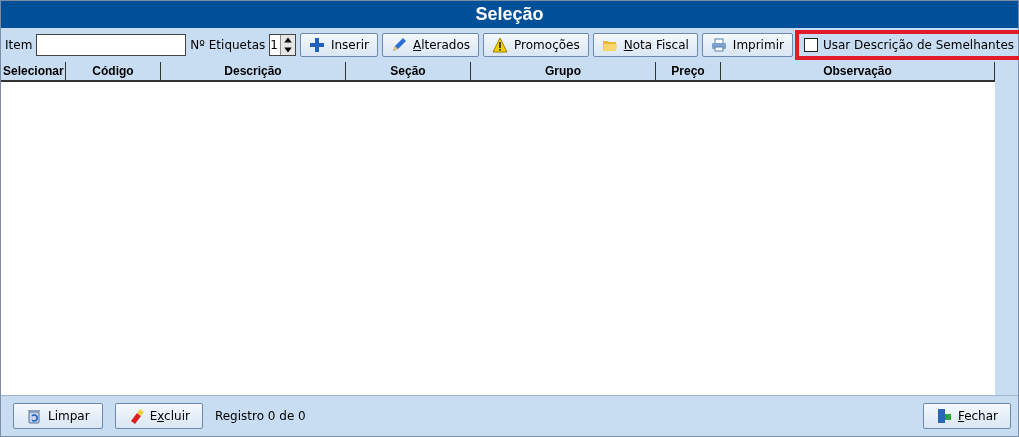  Describe the element at coordinates (33, 71) in the screenshot. I see `column-header: Selecionar` at that location.